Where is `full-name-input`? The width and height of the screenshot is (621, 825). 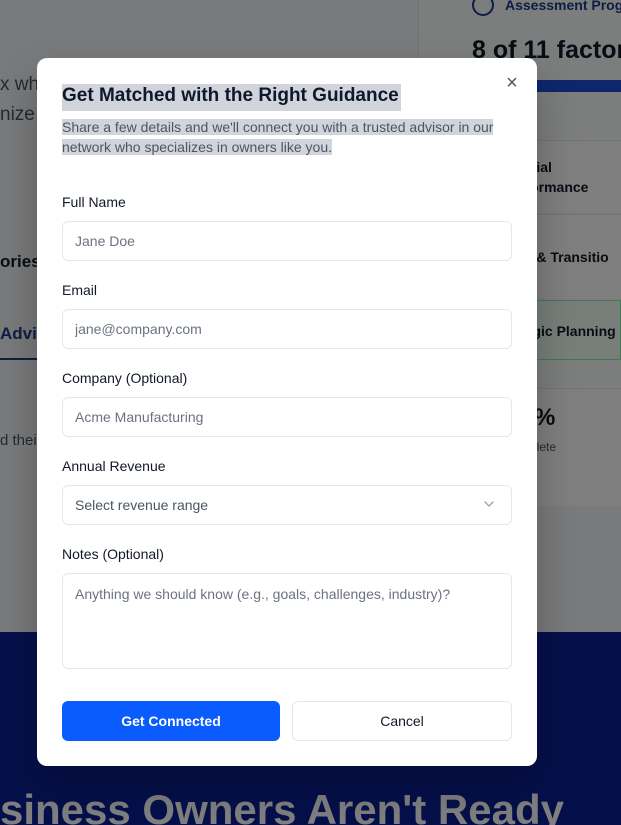
full-name-input is located at coordinates (287, 241).